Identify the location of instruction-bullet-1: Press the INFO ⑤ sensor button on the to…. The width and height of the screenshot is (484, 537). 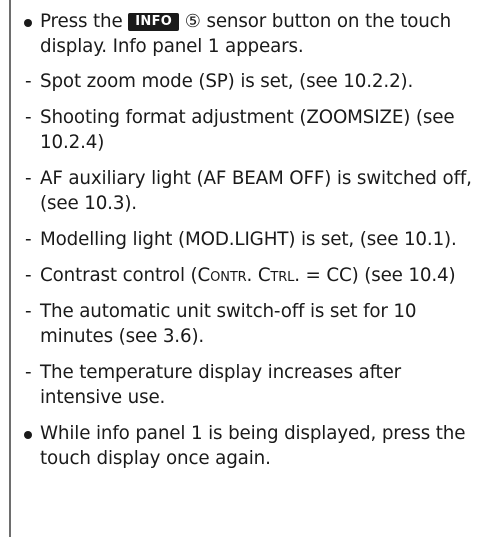
(242, 34).